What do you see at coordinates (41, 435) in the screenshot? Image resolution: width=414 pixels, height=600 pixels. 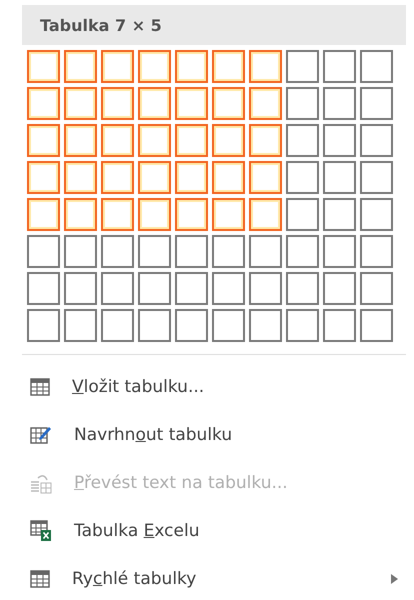 I see `table-pencil-icon` at bounding box center [41, 435].